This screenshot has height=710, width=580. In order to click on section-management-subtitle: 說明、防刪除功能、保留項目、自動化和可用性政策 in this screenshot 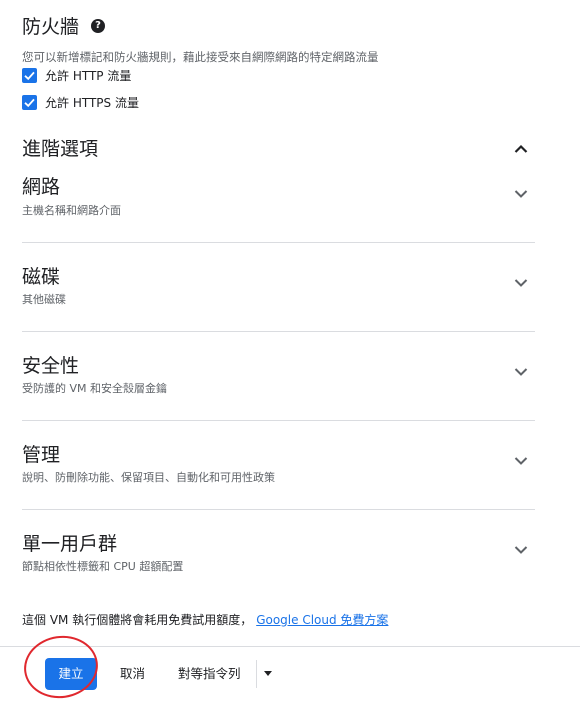, I will do `click(148, 477)`.